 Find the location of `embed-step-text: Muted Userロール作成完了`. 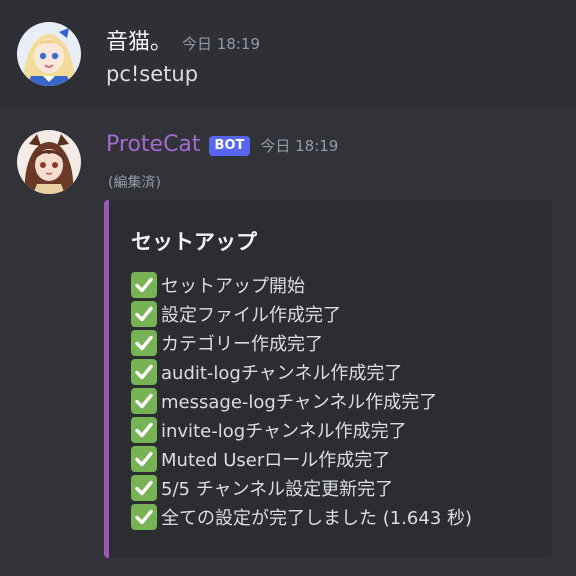

embed-step-text: Muted Userロール作成完了 is located at coordinates (276, 460).